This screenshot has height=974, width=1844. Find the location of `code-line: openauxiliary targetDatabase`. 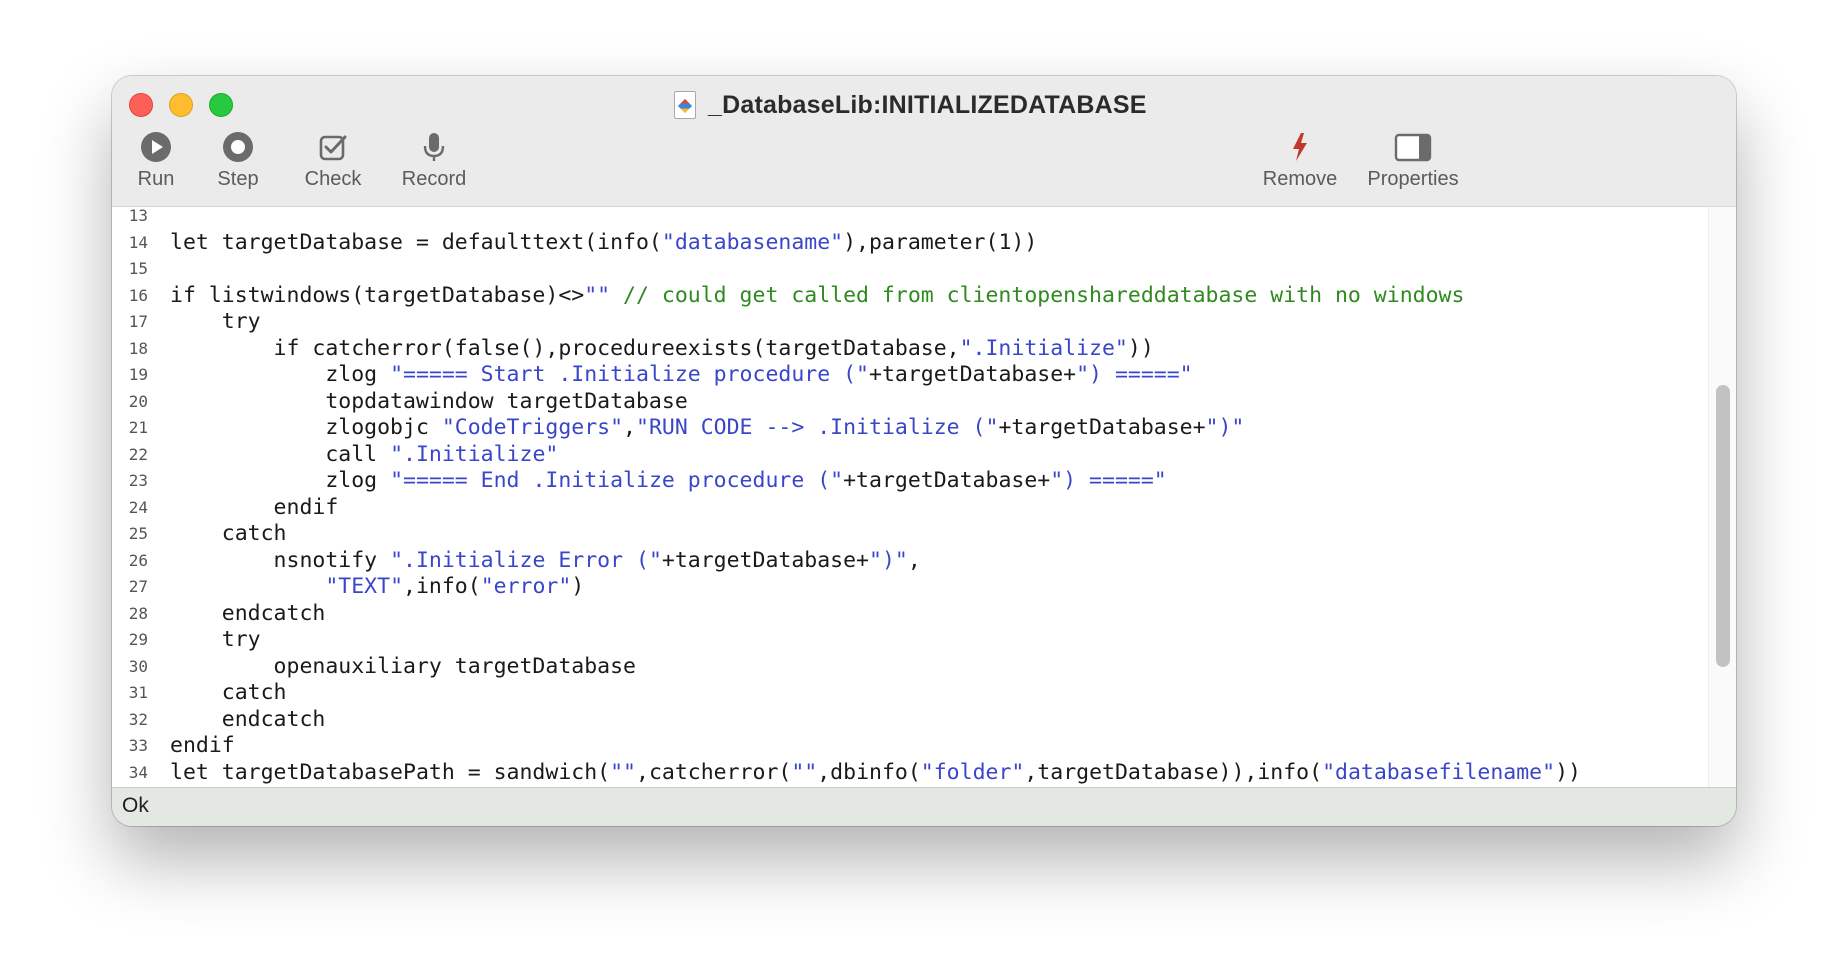

code-line: openauxiliary targetDatabase is located at coordinates (403, 667).